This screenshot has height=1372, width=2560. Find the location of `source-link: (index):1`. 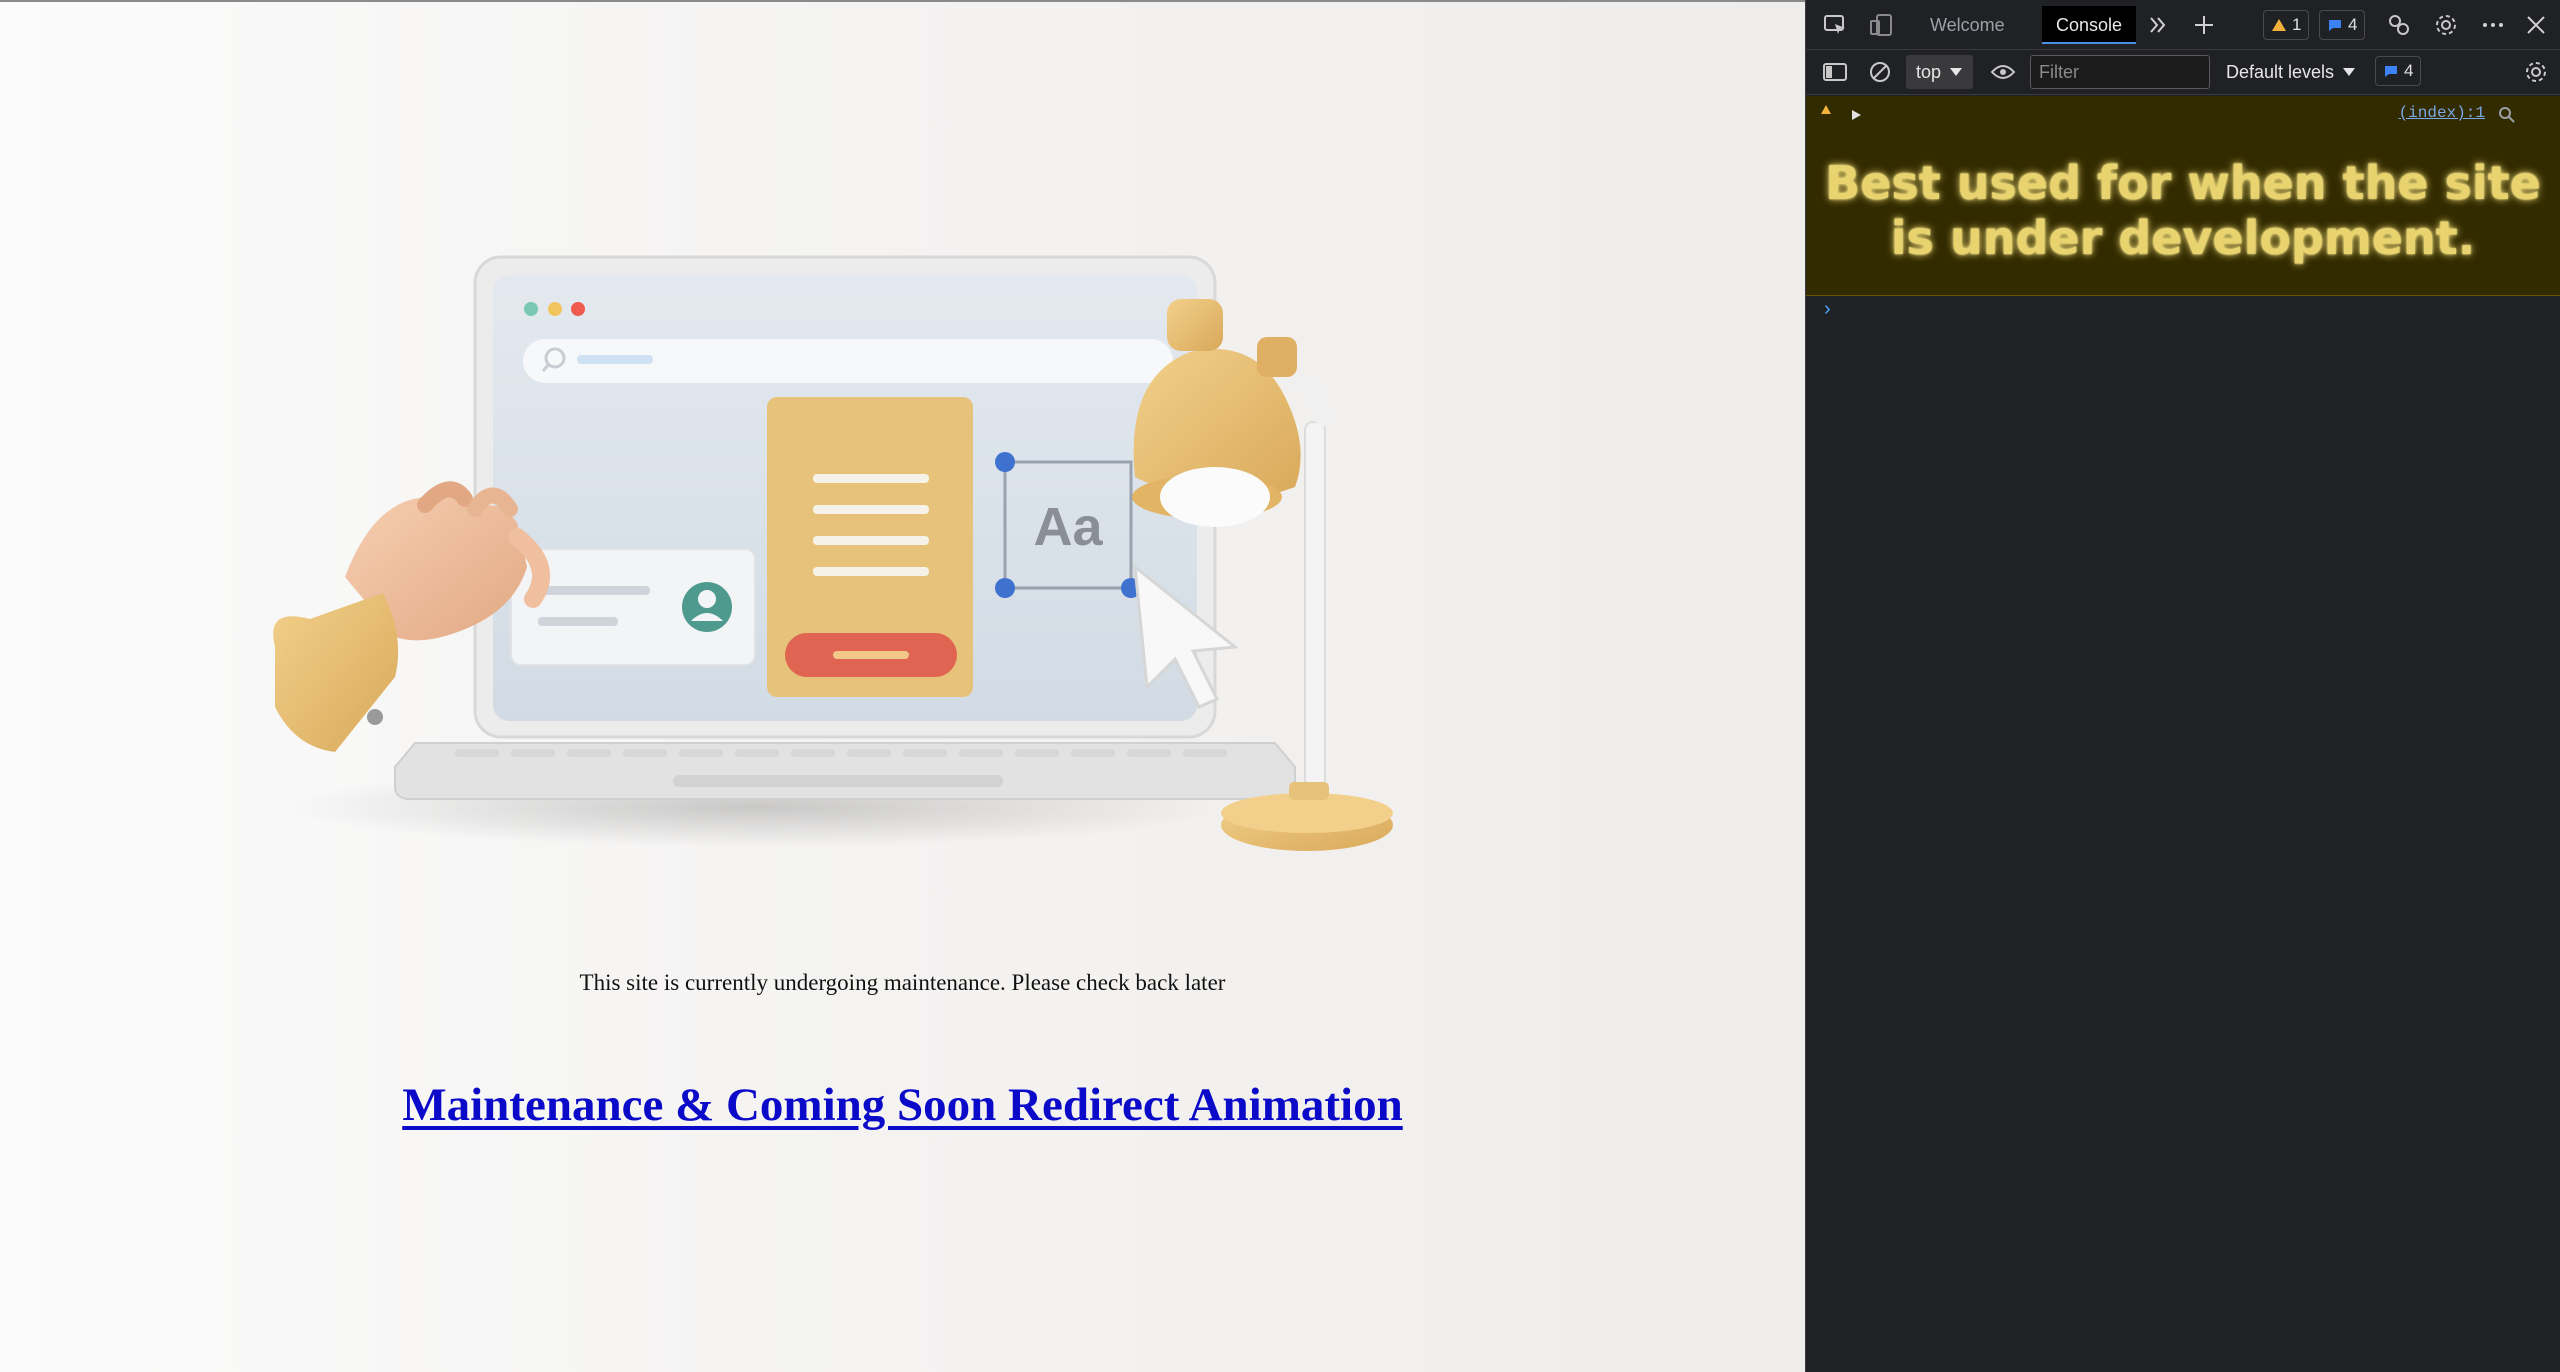

source-link: (index):1 is located at coordinates (2442, 113).